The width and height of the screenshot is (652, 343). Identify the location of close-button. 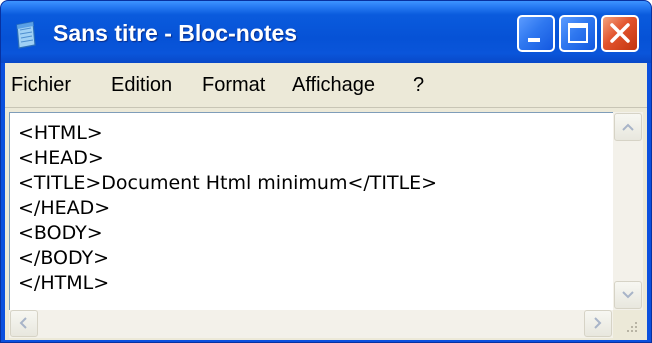
(620, 33).